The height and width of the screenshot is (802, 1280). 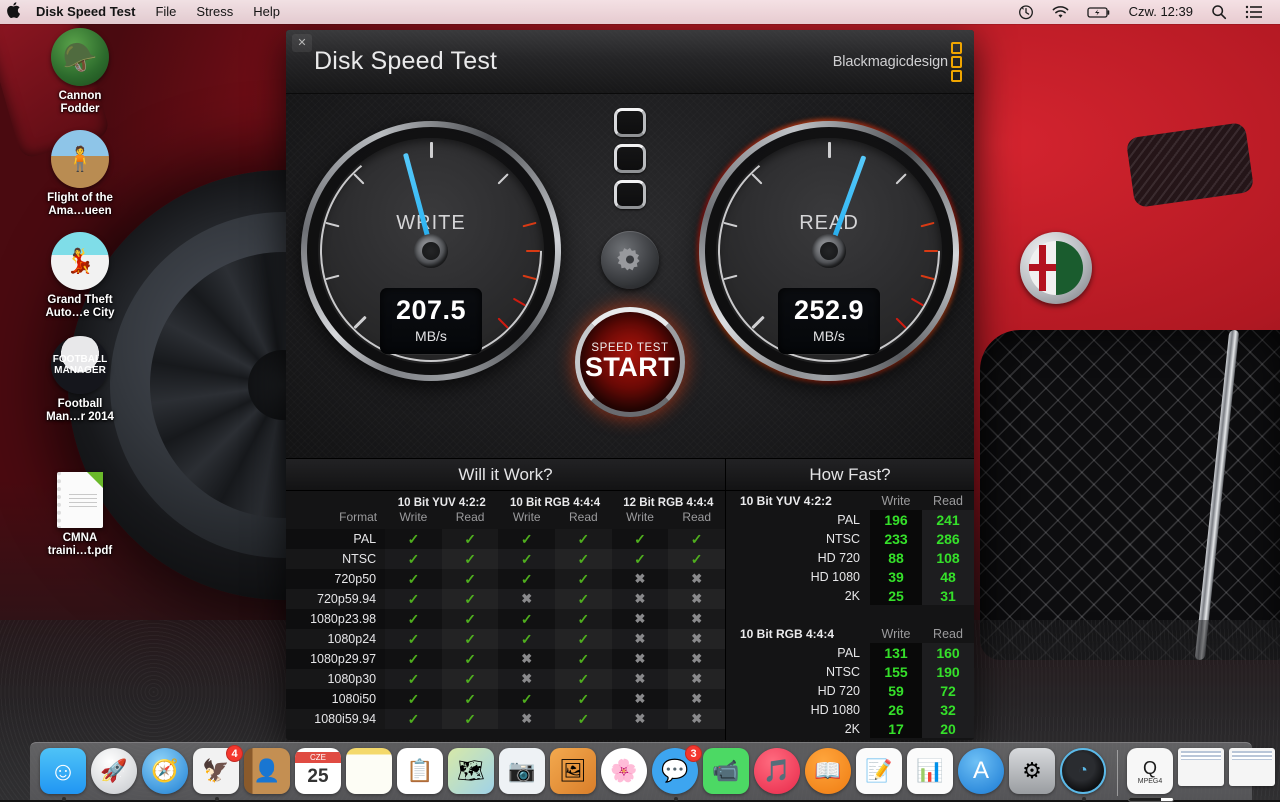 What do you see at coordinates (523, 772) in the screenshot?
I see `dock-item-photo-booth: 📷` at bounding box center [523, 772].